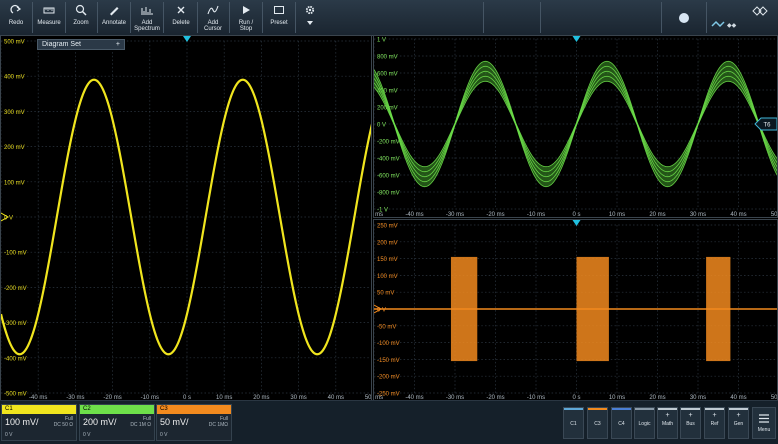 This screenshot has width=778, height=444. What do you see at coordinates (388, 344) in the screenshot?
I see `y-tick-label: -100 mV` at bounding box center [388, 344].